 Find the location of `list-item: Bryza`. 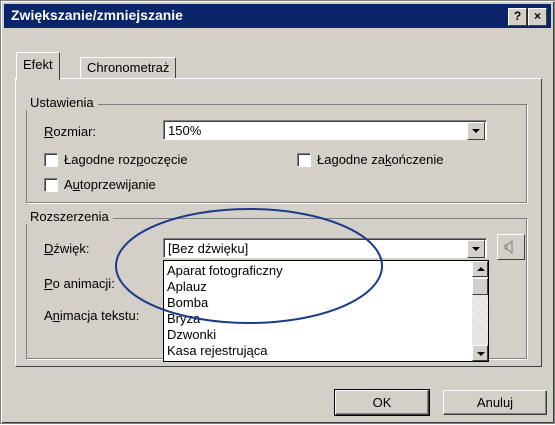

list-item: Bryza is located at coordinates (183, 318).